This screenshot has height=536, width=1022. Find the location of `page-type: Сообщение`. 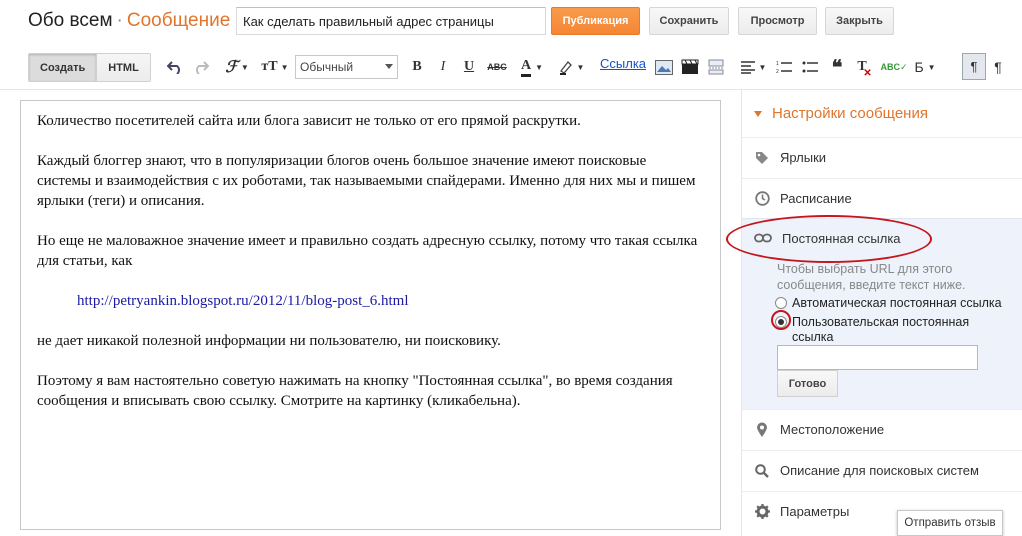

page-type: Сообщение is located at coordinates (178, 20).